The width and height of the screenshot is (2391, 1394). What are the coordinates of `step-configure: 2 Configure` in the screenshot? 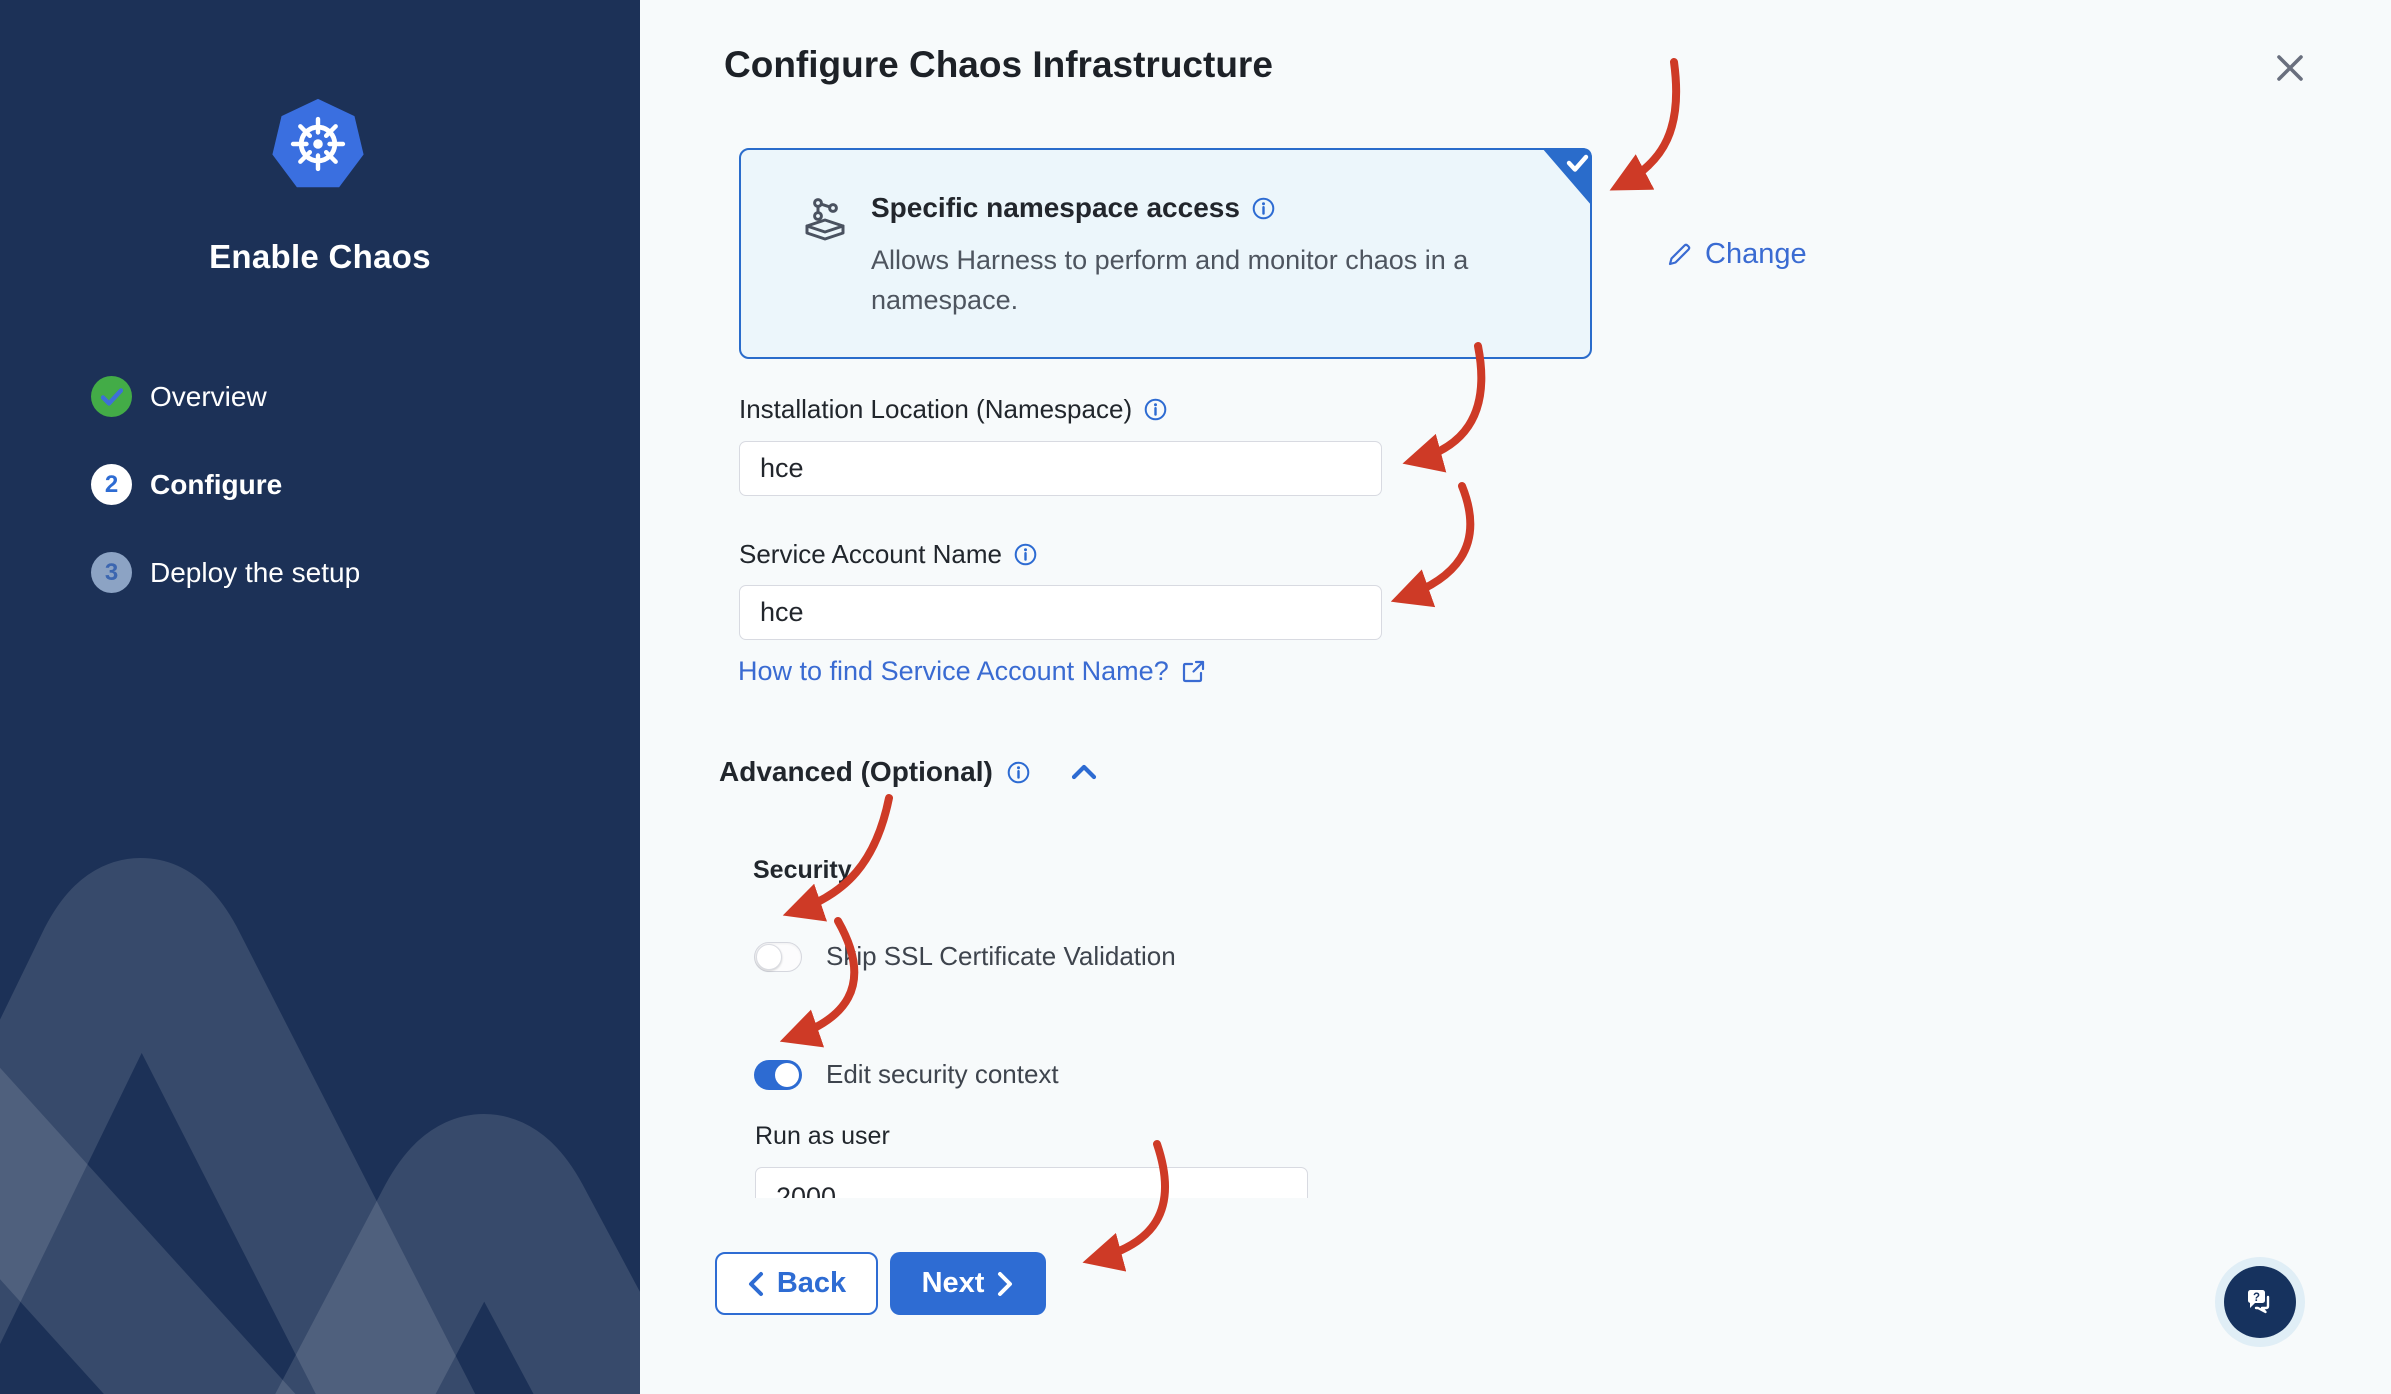 It's located at (225, 484).